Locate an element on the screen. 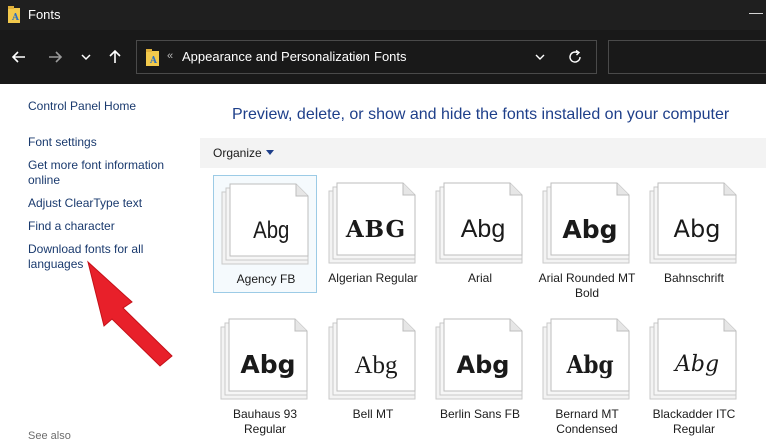 Image resolution: width=766 pixels, height=439 pixels. font-tile-bauhaus: Abg Bauhaus 93 Regular is located at coordinates (265, 375).